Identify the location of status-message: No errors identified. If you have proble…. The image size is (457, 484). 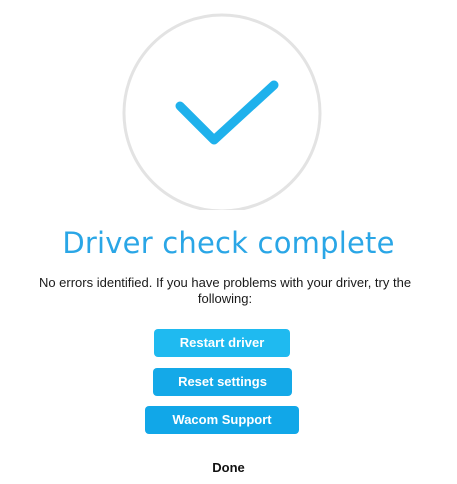
(225, 290).